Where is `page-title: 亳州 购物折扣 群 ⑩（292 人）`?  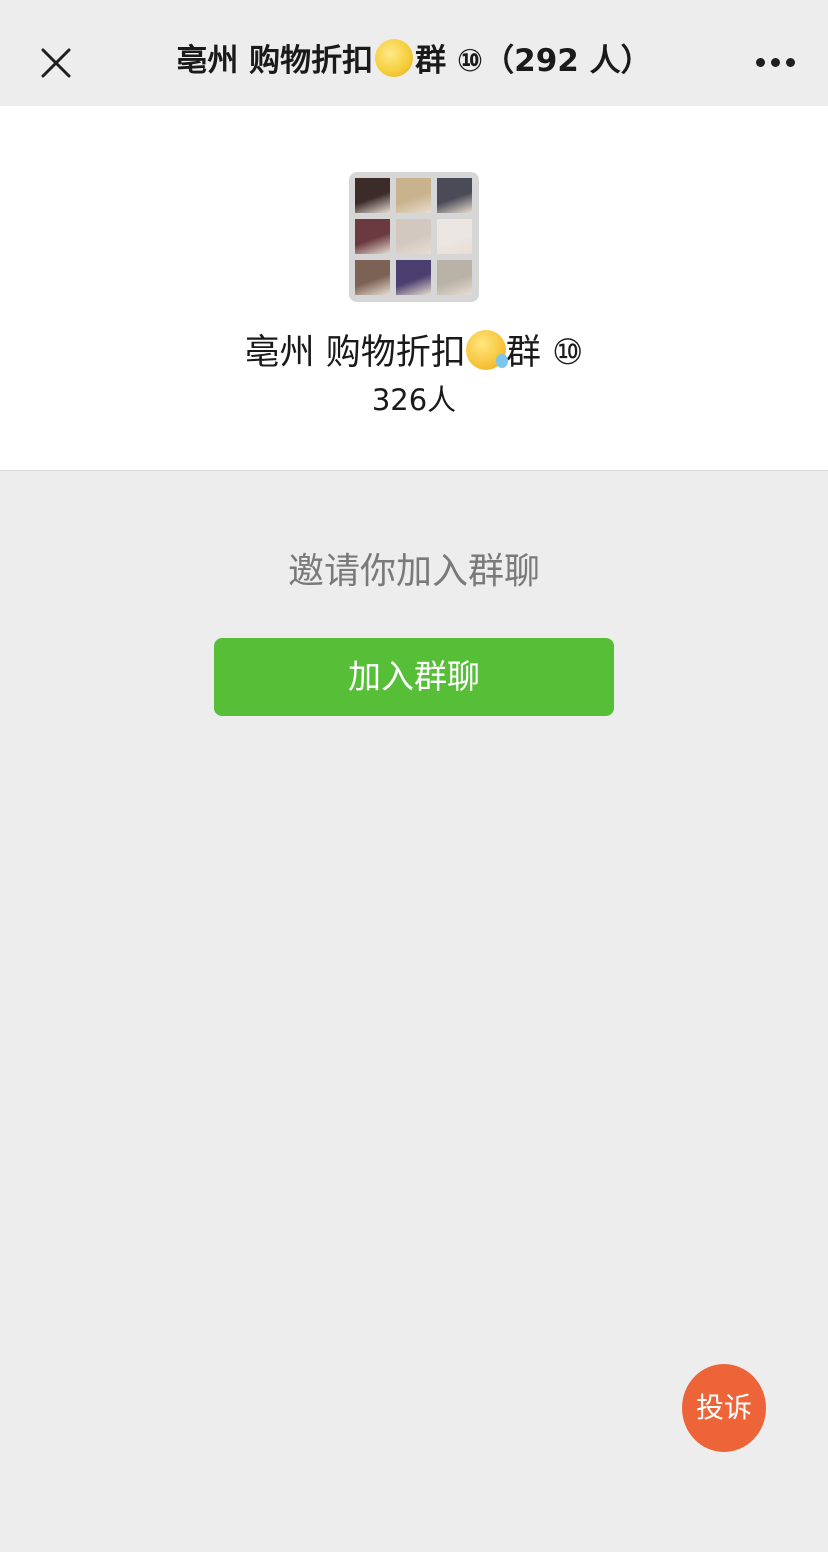 page-title: 亳州 购物折扣 群 ⑩（292 人） is located at coordinates (414, 61).